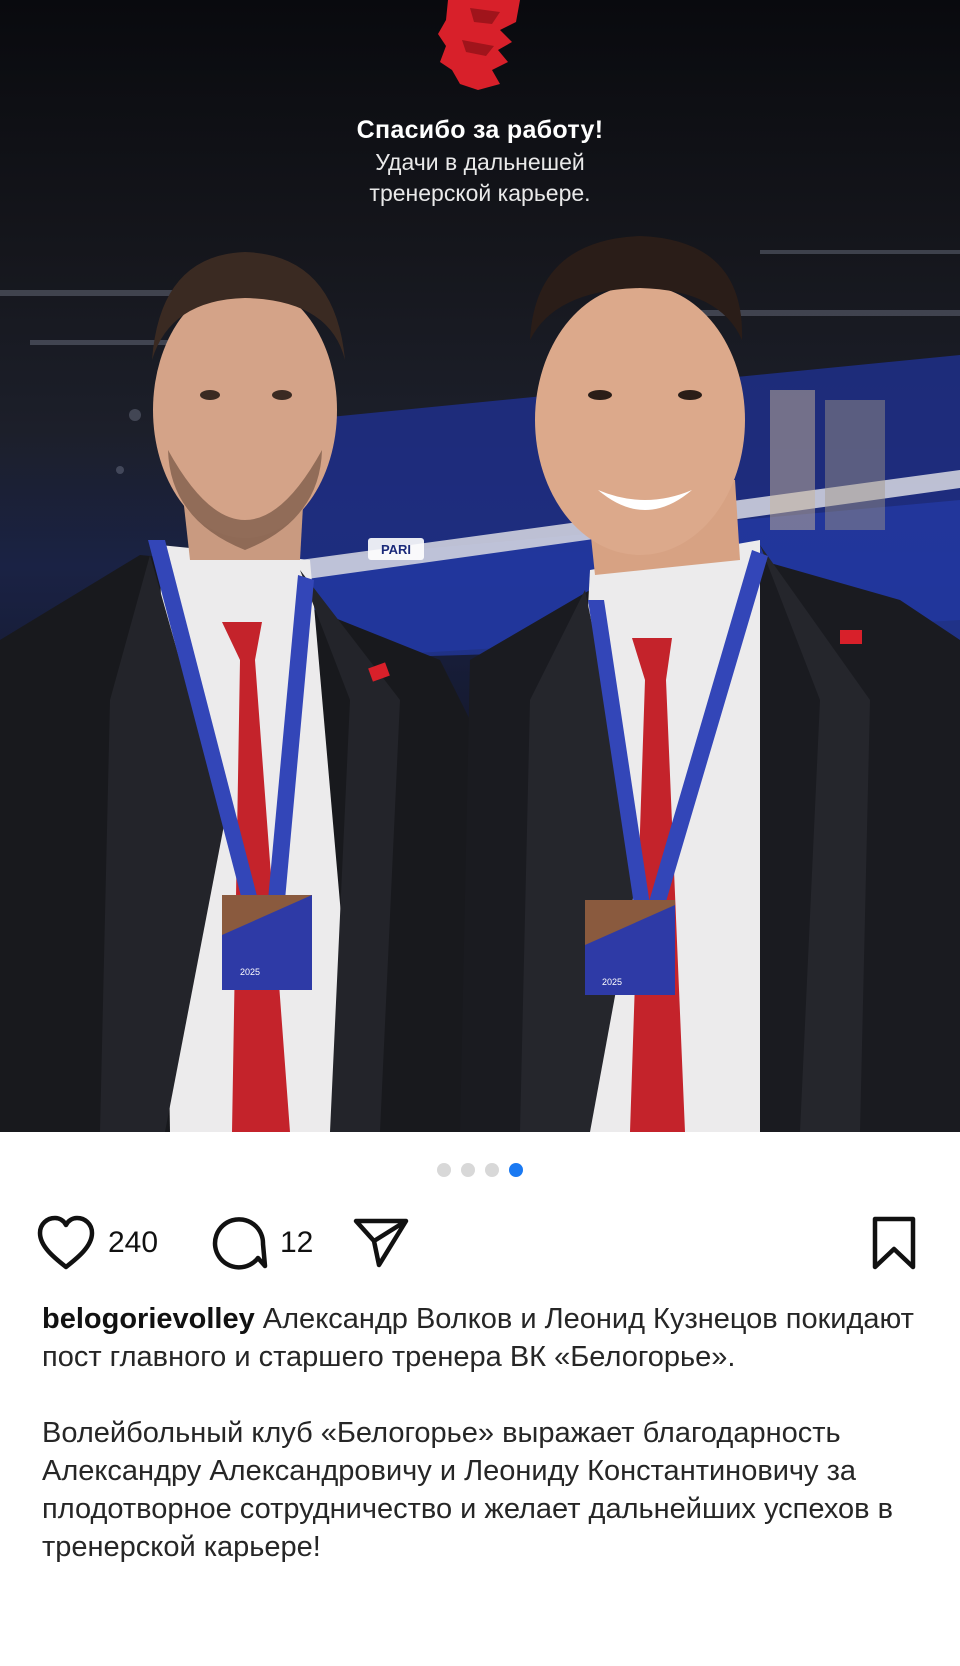 The height and width of the screenshot is (1666, 960). I want to click on action-bar: 240 12, so click(480, 1243).